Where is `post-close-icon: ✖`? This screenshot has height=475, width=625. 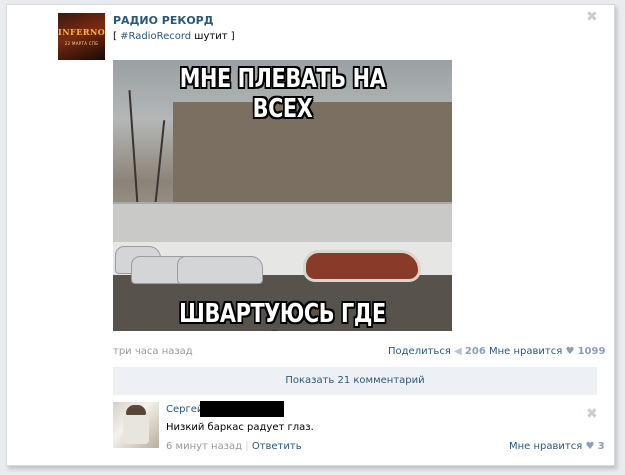 post-close-icon: ✖ is located at coordinates (592, 17).